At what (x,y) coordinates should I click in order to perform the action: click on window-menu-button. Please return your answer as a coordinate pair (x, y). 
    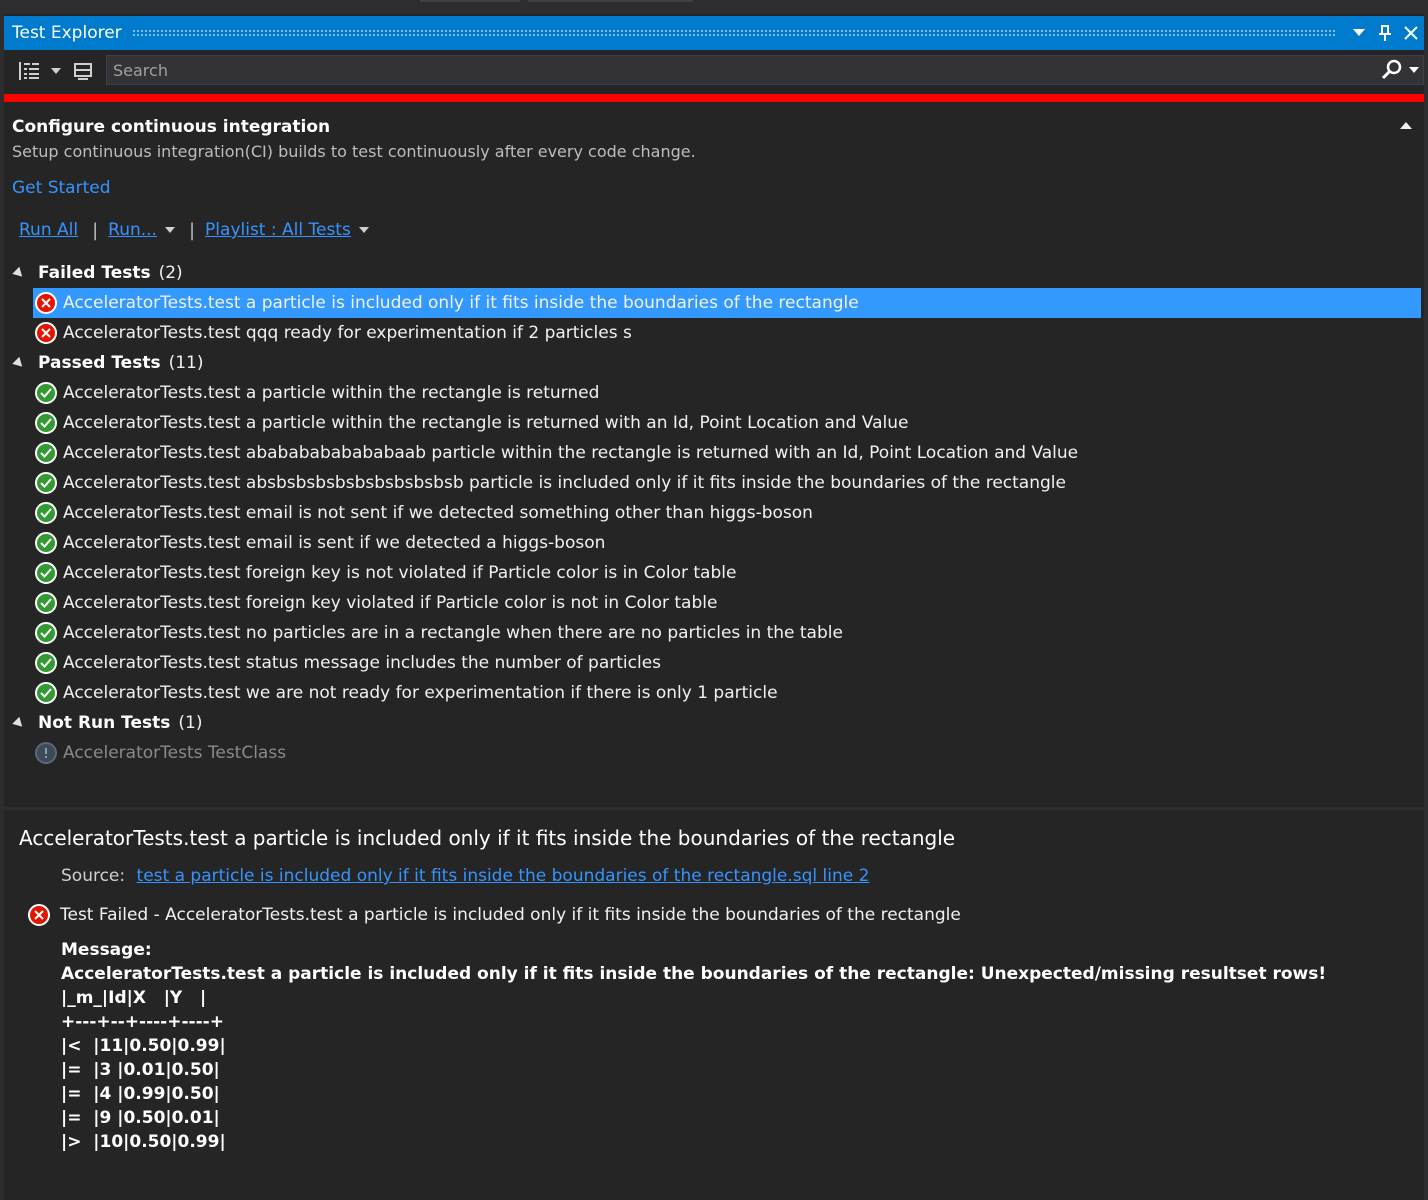
    Looking at the image, I should click on (1359, 33).